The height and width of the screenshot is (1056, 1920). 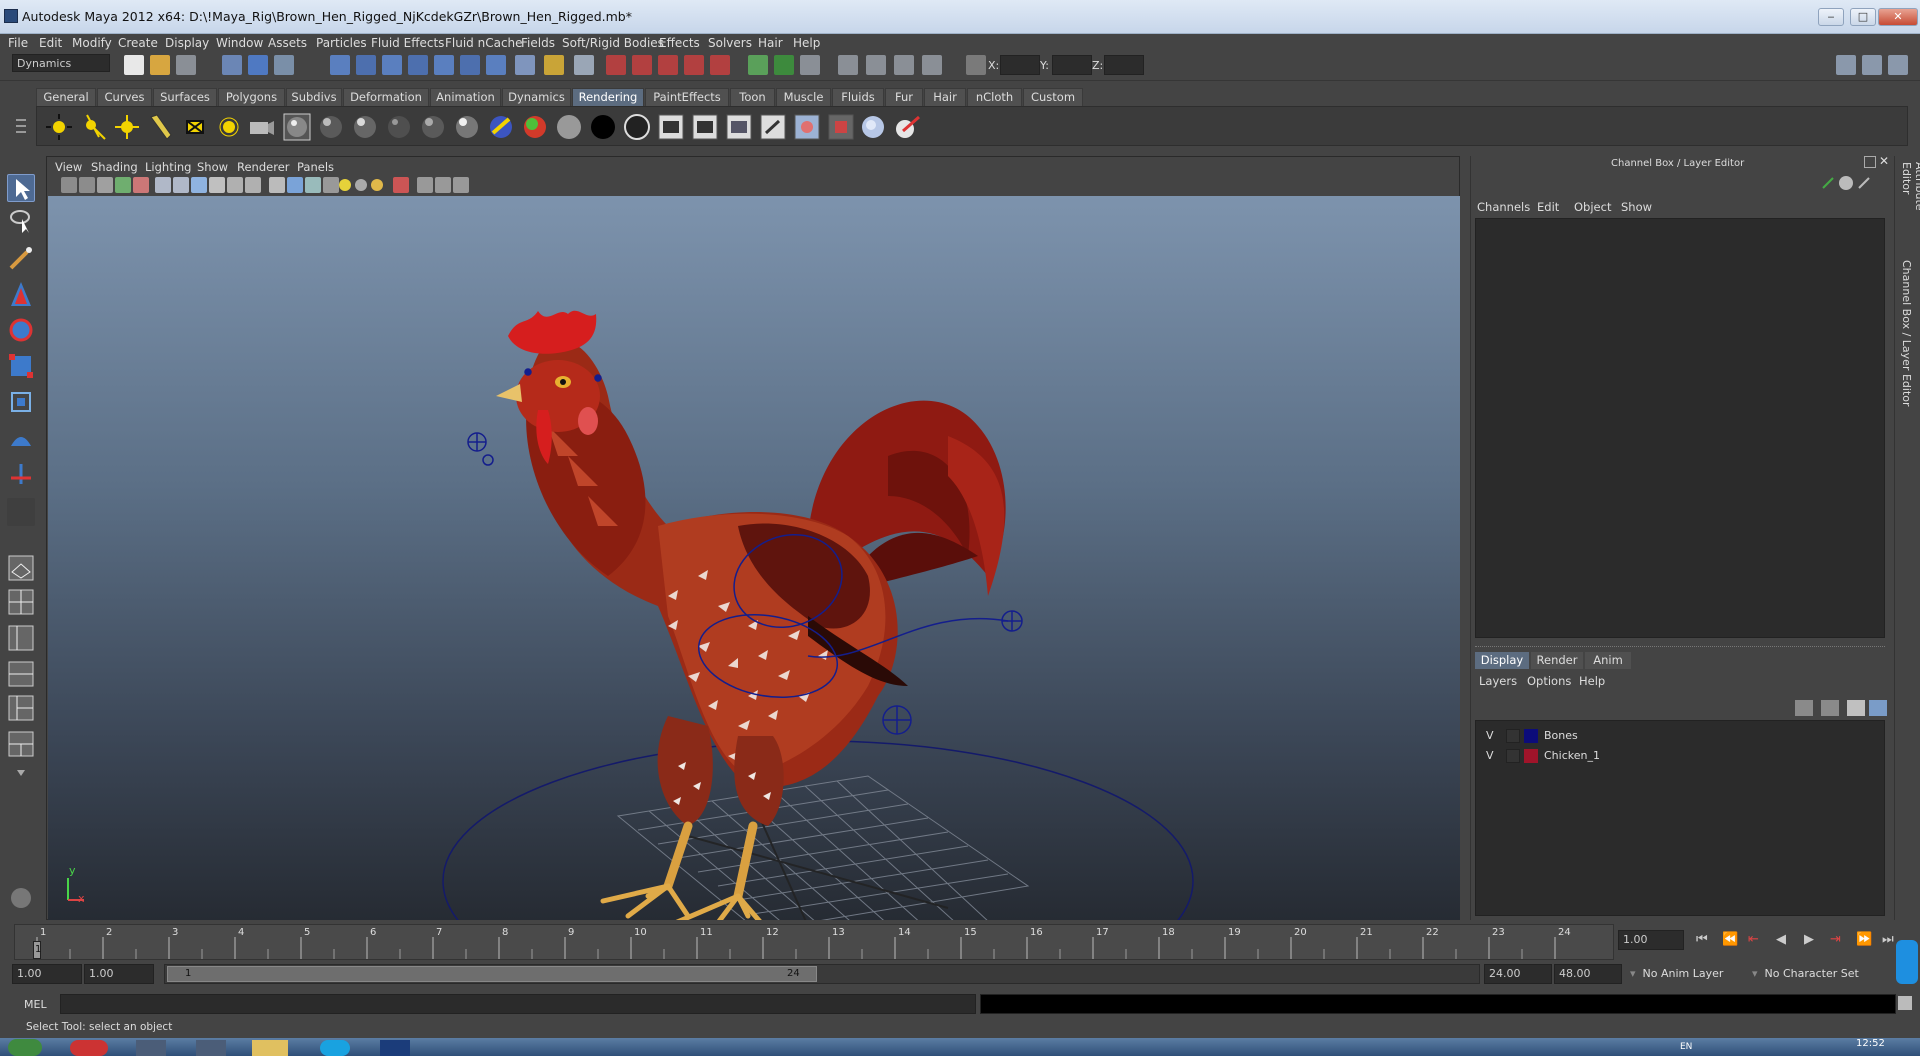 I want to click on move-layer-down-icon, so click(x=1878, y=708).